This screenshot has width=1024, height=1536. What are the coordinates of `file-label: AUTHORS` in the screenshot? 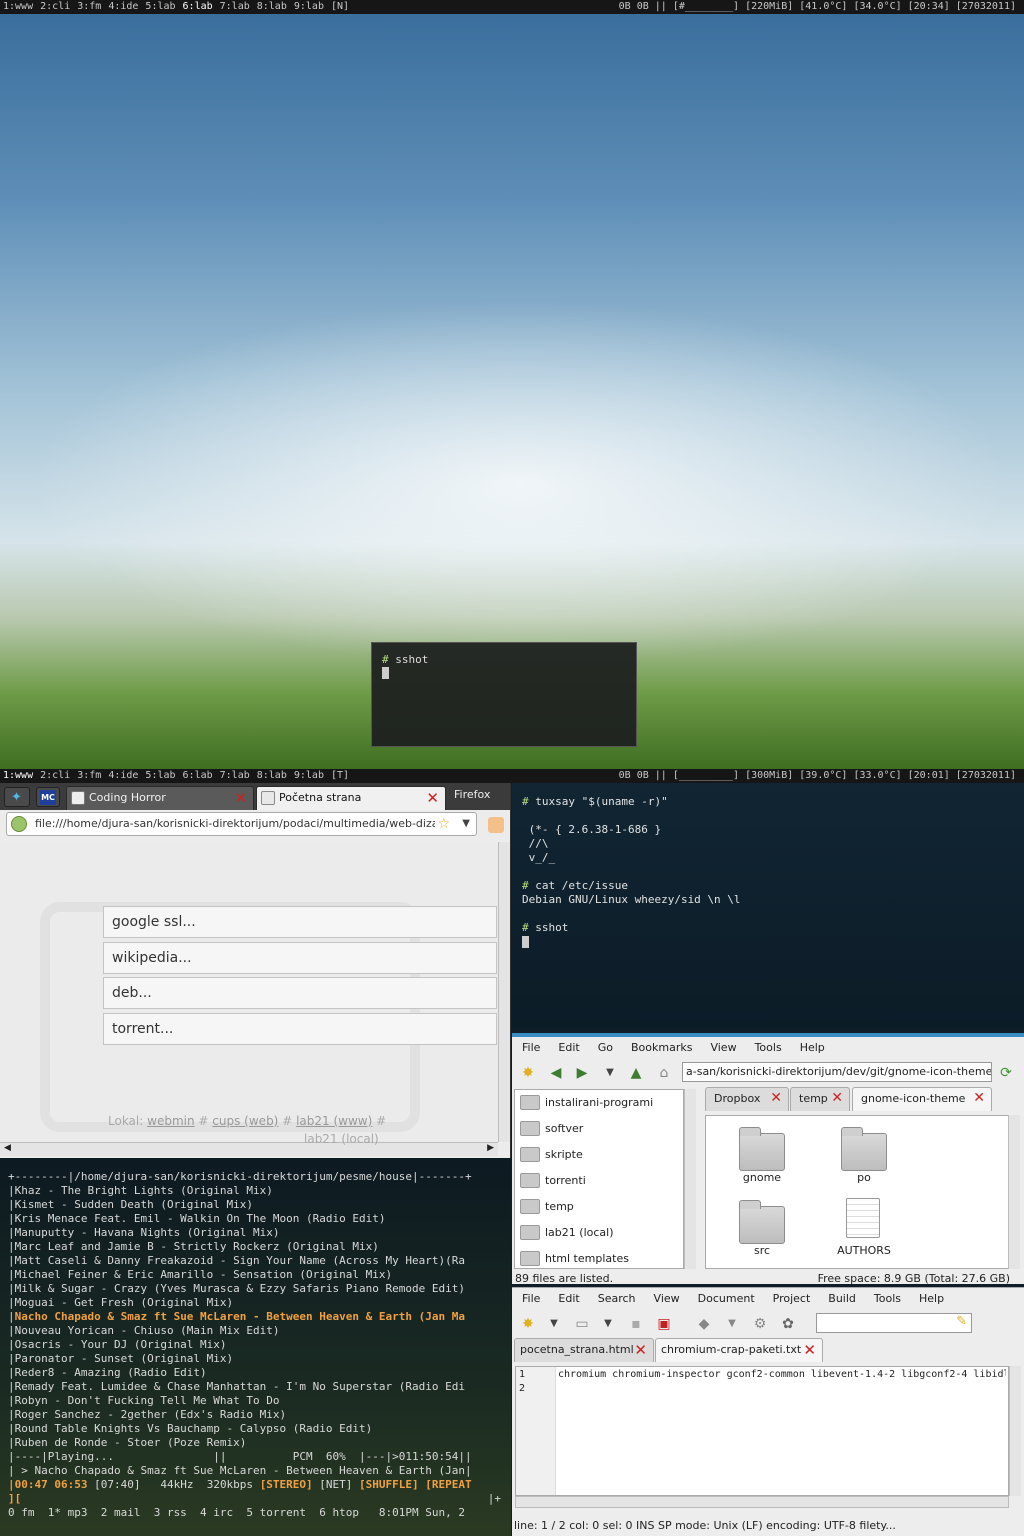 It's located at (864, 1250).